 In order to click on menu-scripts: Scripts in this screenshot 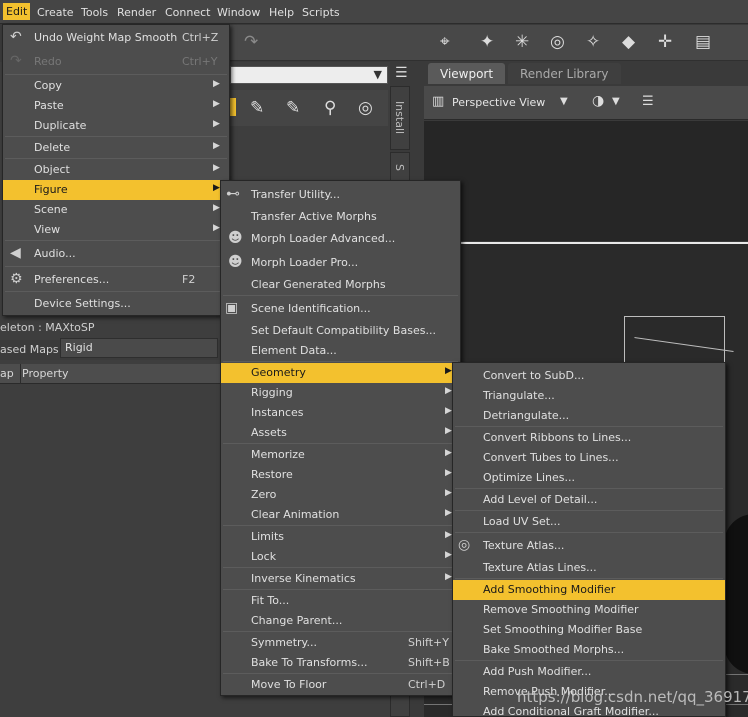, I will do `click(321, 12)`.